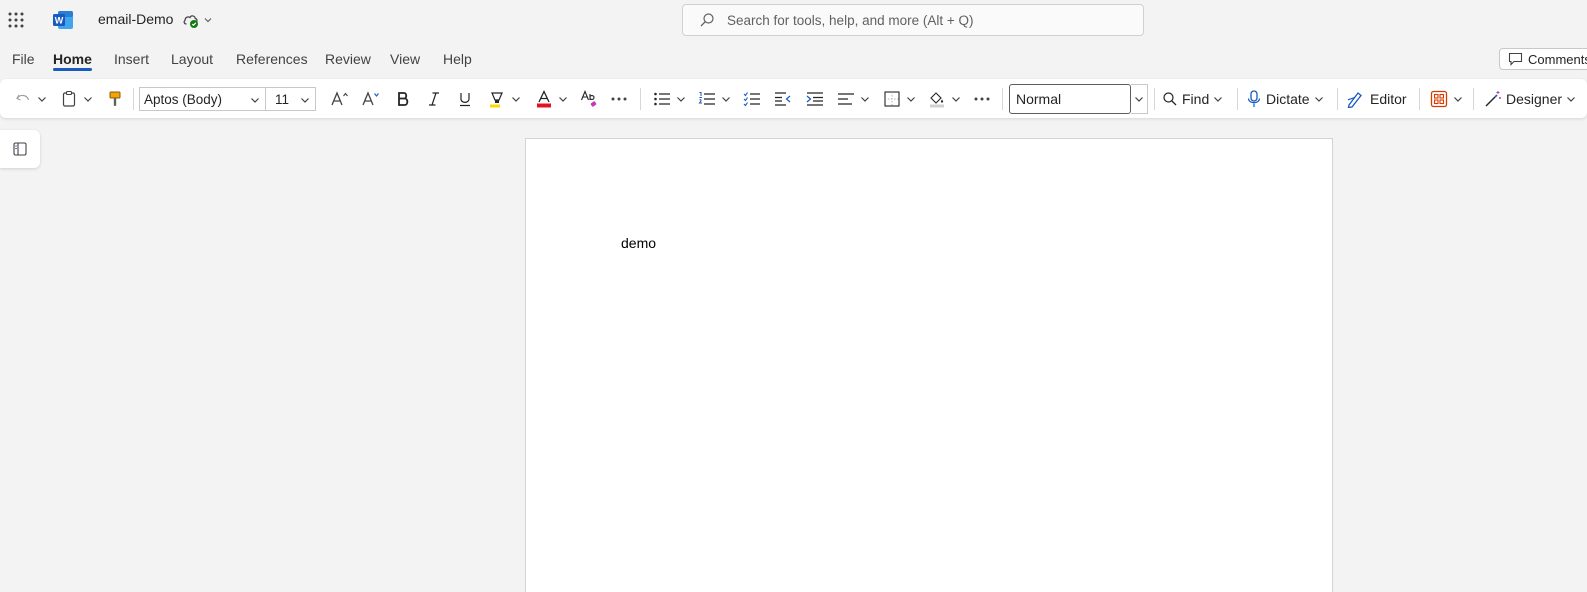 The image size is (1587, 592). Describe the element at coordinates (783, 99) in the screenshot. I see `decrease-indent-button` at that location.